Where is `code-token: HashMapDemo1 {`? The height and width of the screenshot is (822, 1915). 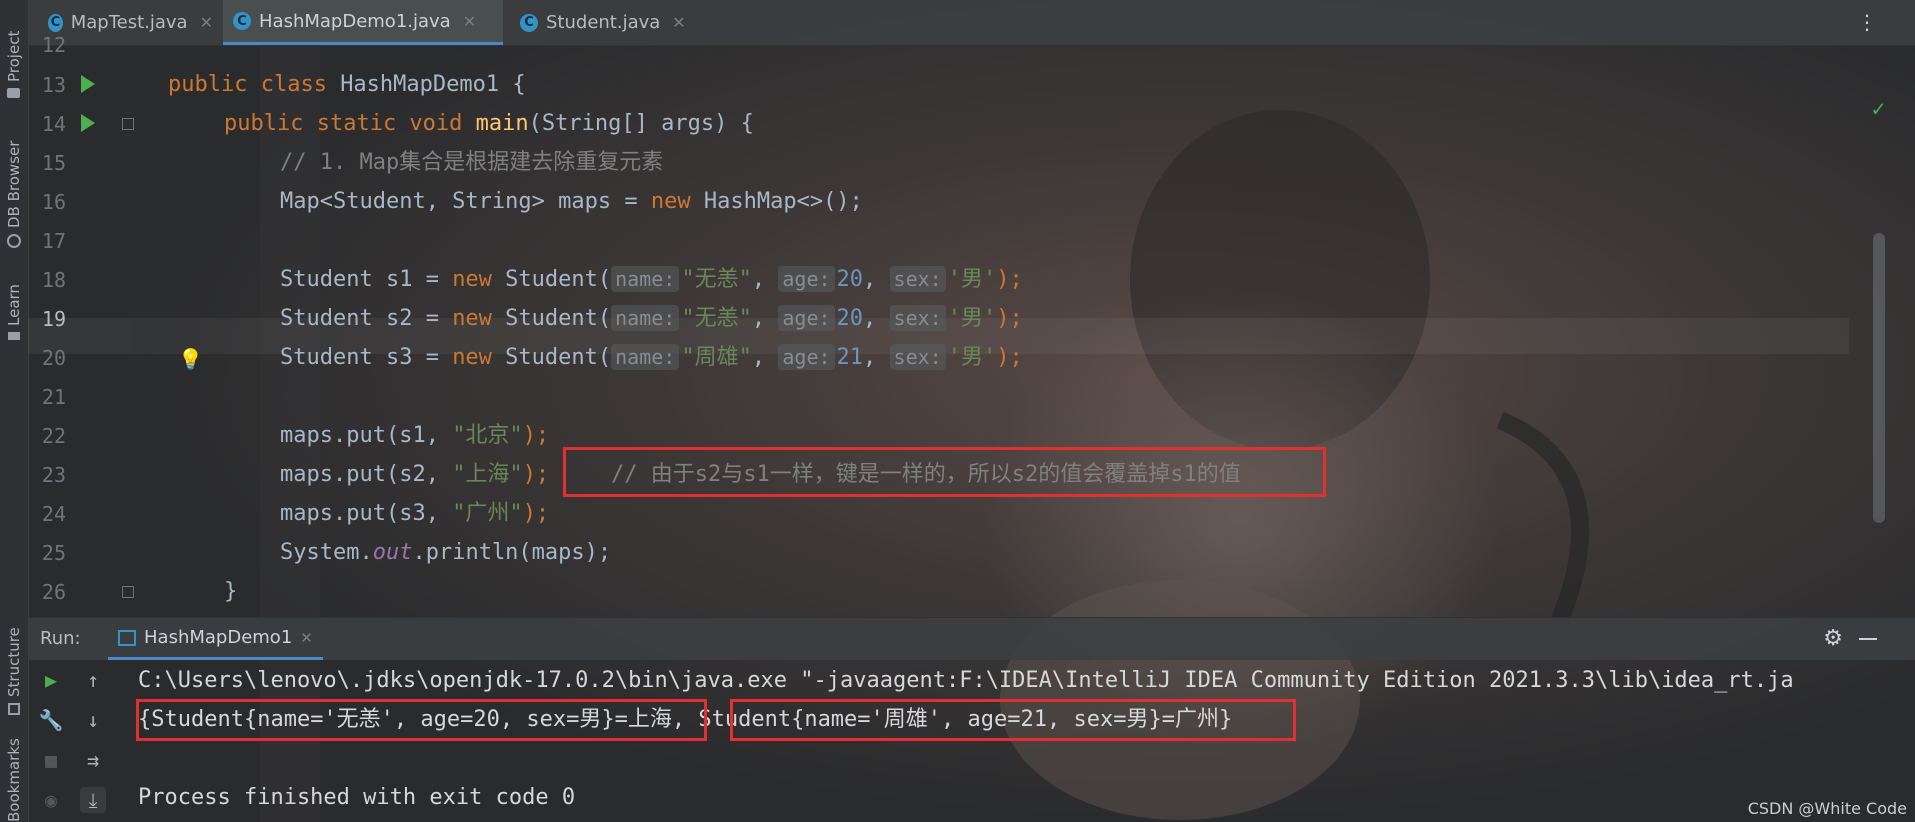 code-token: HashMapDemo1 { is located at coordinates (433, 84).